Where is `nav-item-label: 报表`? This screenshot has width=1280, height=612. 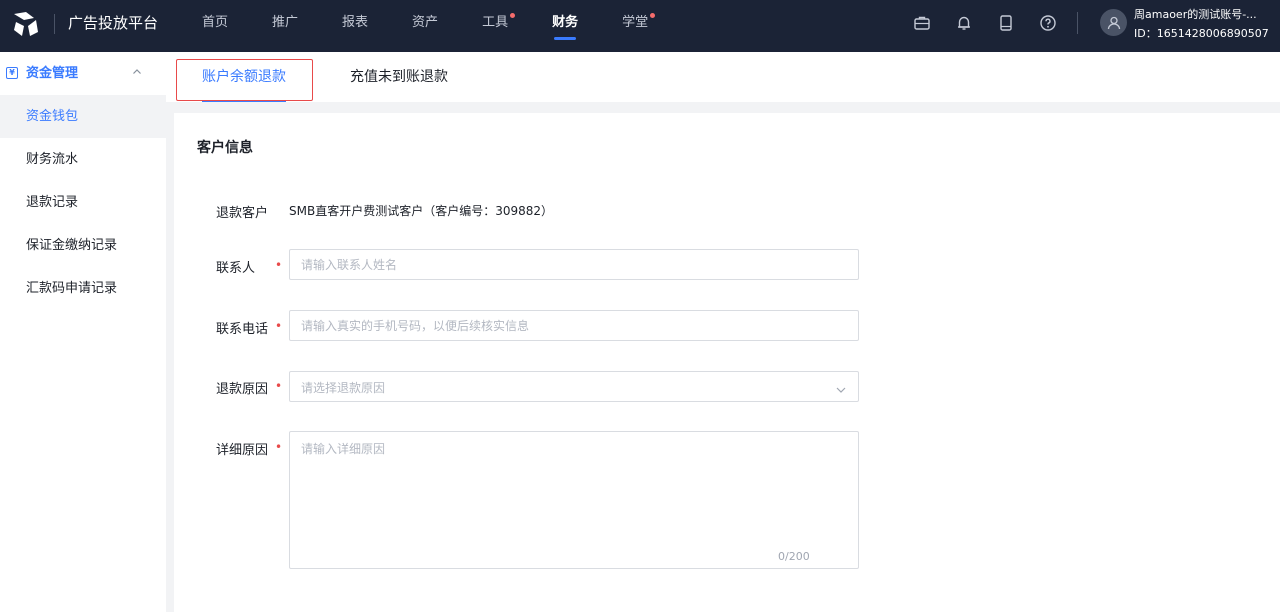 nav-item-label: 报表 is located at coordinates (355, 22).